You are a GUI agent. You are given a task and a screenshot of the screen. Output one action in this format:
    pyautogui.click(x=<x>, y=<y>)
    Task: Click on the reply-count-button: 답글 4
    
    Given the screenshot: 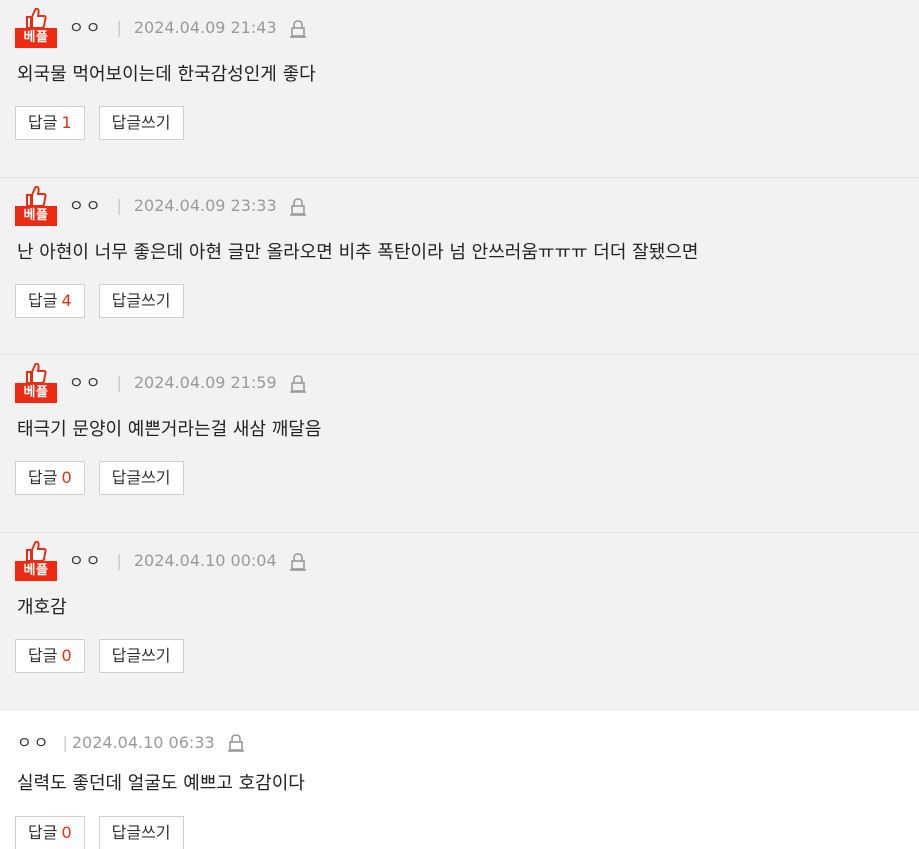 What is the action you would take?
    pyautogui.click(x=50, y=300)
    